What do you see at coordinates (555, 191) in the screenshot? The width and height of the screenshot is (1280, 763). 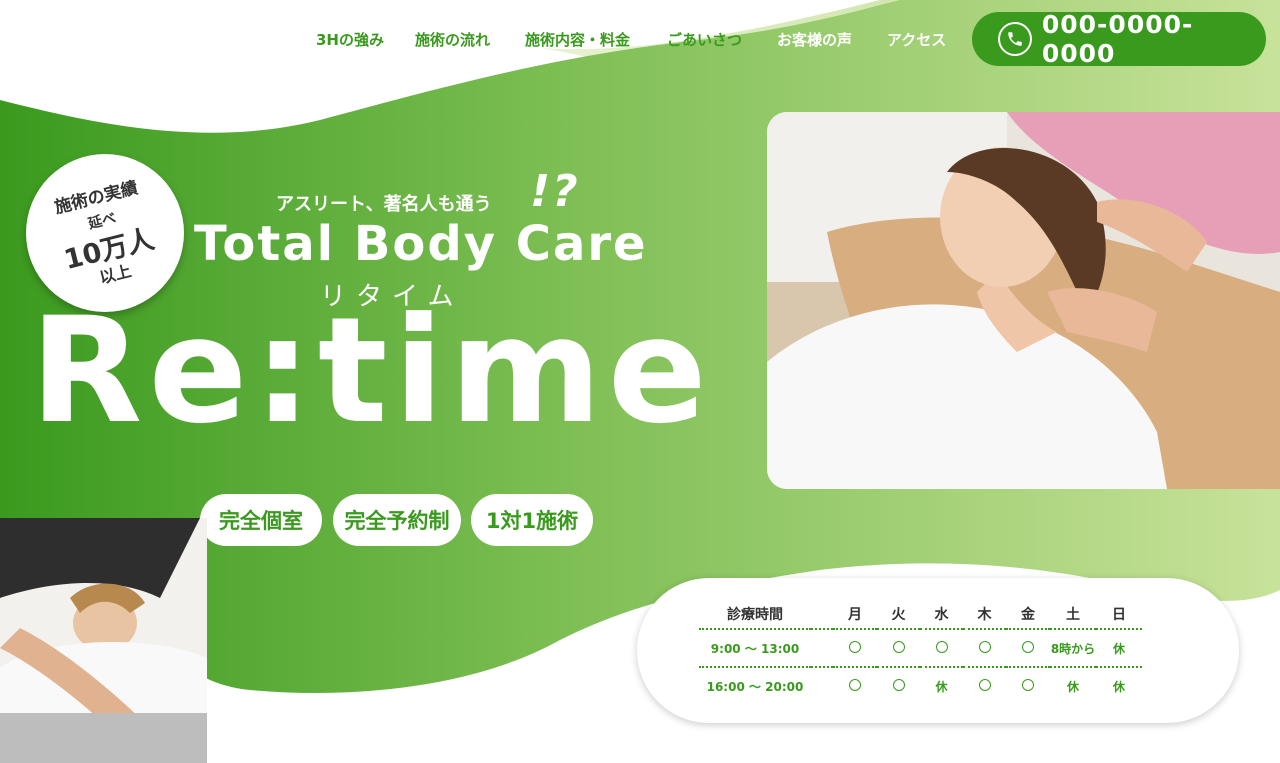 I see `hero-exclaim: !?` at bounding box center [555, 191].